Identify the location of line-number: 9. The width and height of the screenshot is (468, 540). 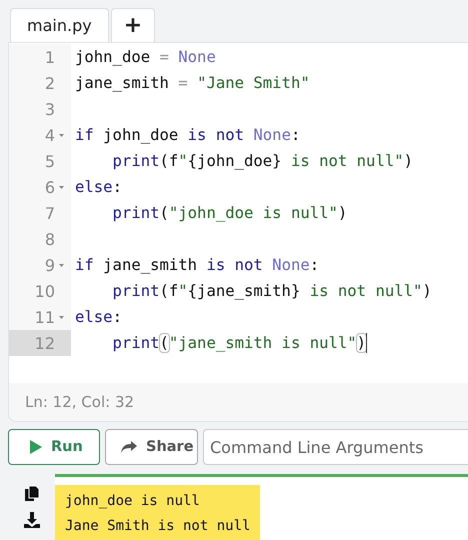
(49, 265).